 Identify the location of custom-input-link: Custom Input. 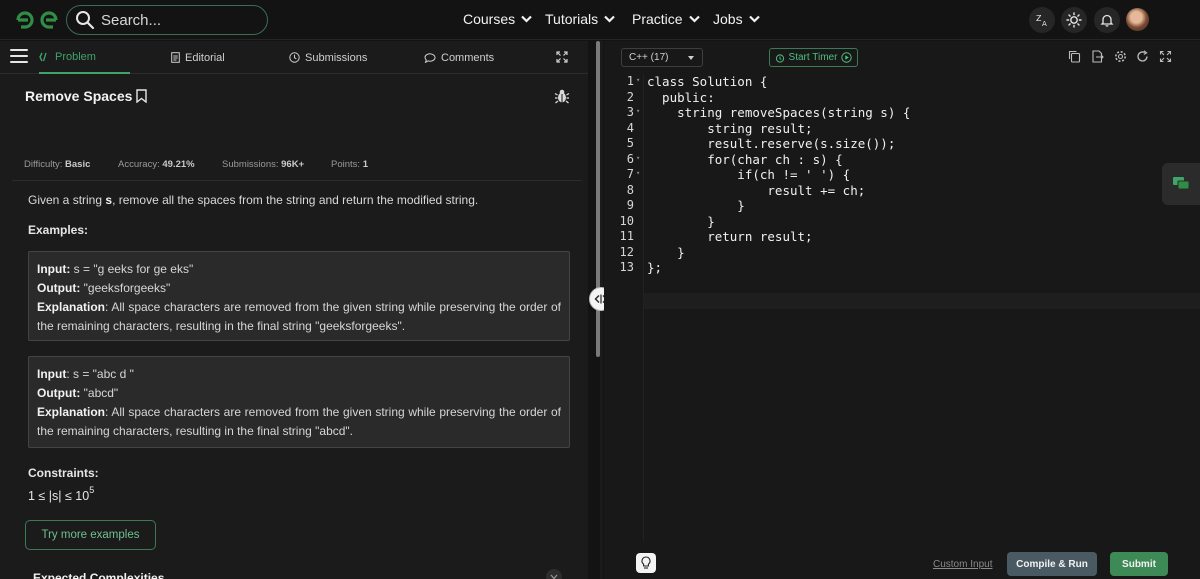
(962, 564).